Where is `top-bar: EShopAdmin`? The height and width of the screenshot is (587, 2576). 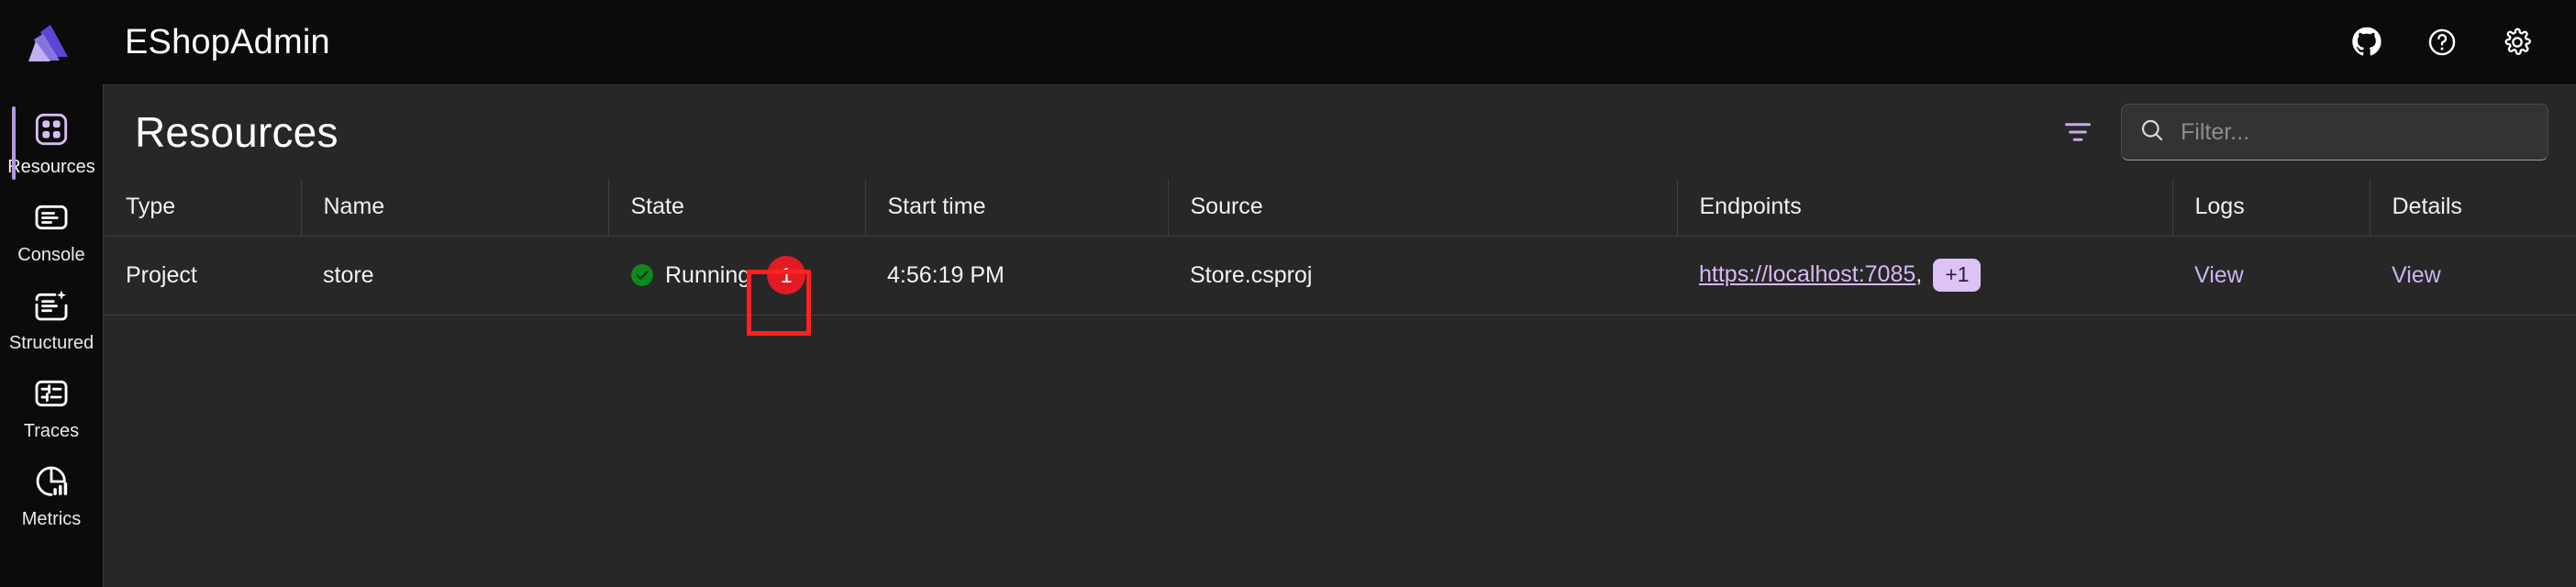
top-bar: EShopAdmin is located at coordinates (1288, 42).